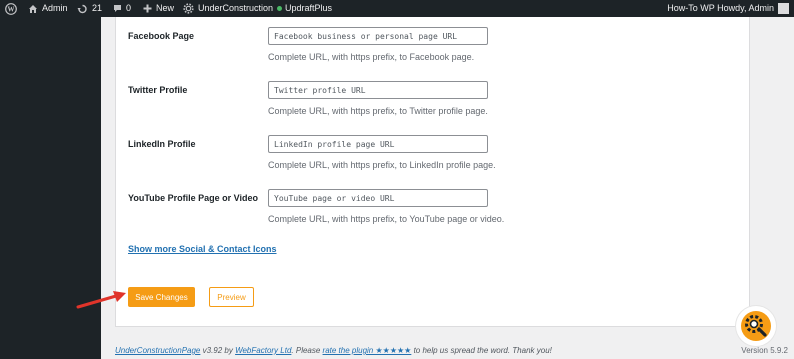 The image size is (794, 359). I want to click on wordpress-logo-icon: W, so click(11, 8).